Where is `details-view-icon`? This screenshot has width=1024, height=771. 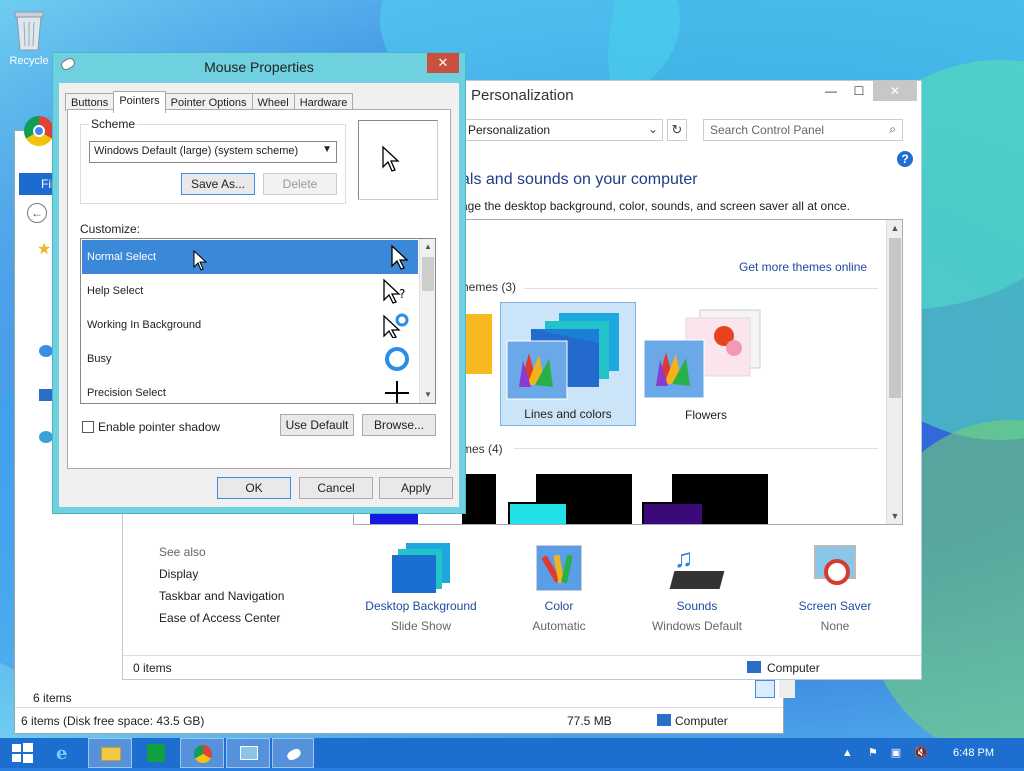
details-view-icon is located at coordinates (765, 689).